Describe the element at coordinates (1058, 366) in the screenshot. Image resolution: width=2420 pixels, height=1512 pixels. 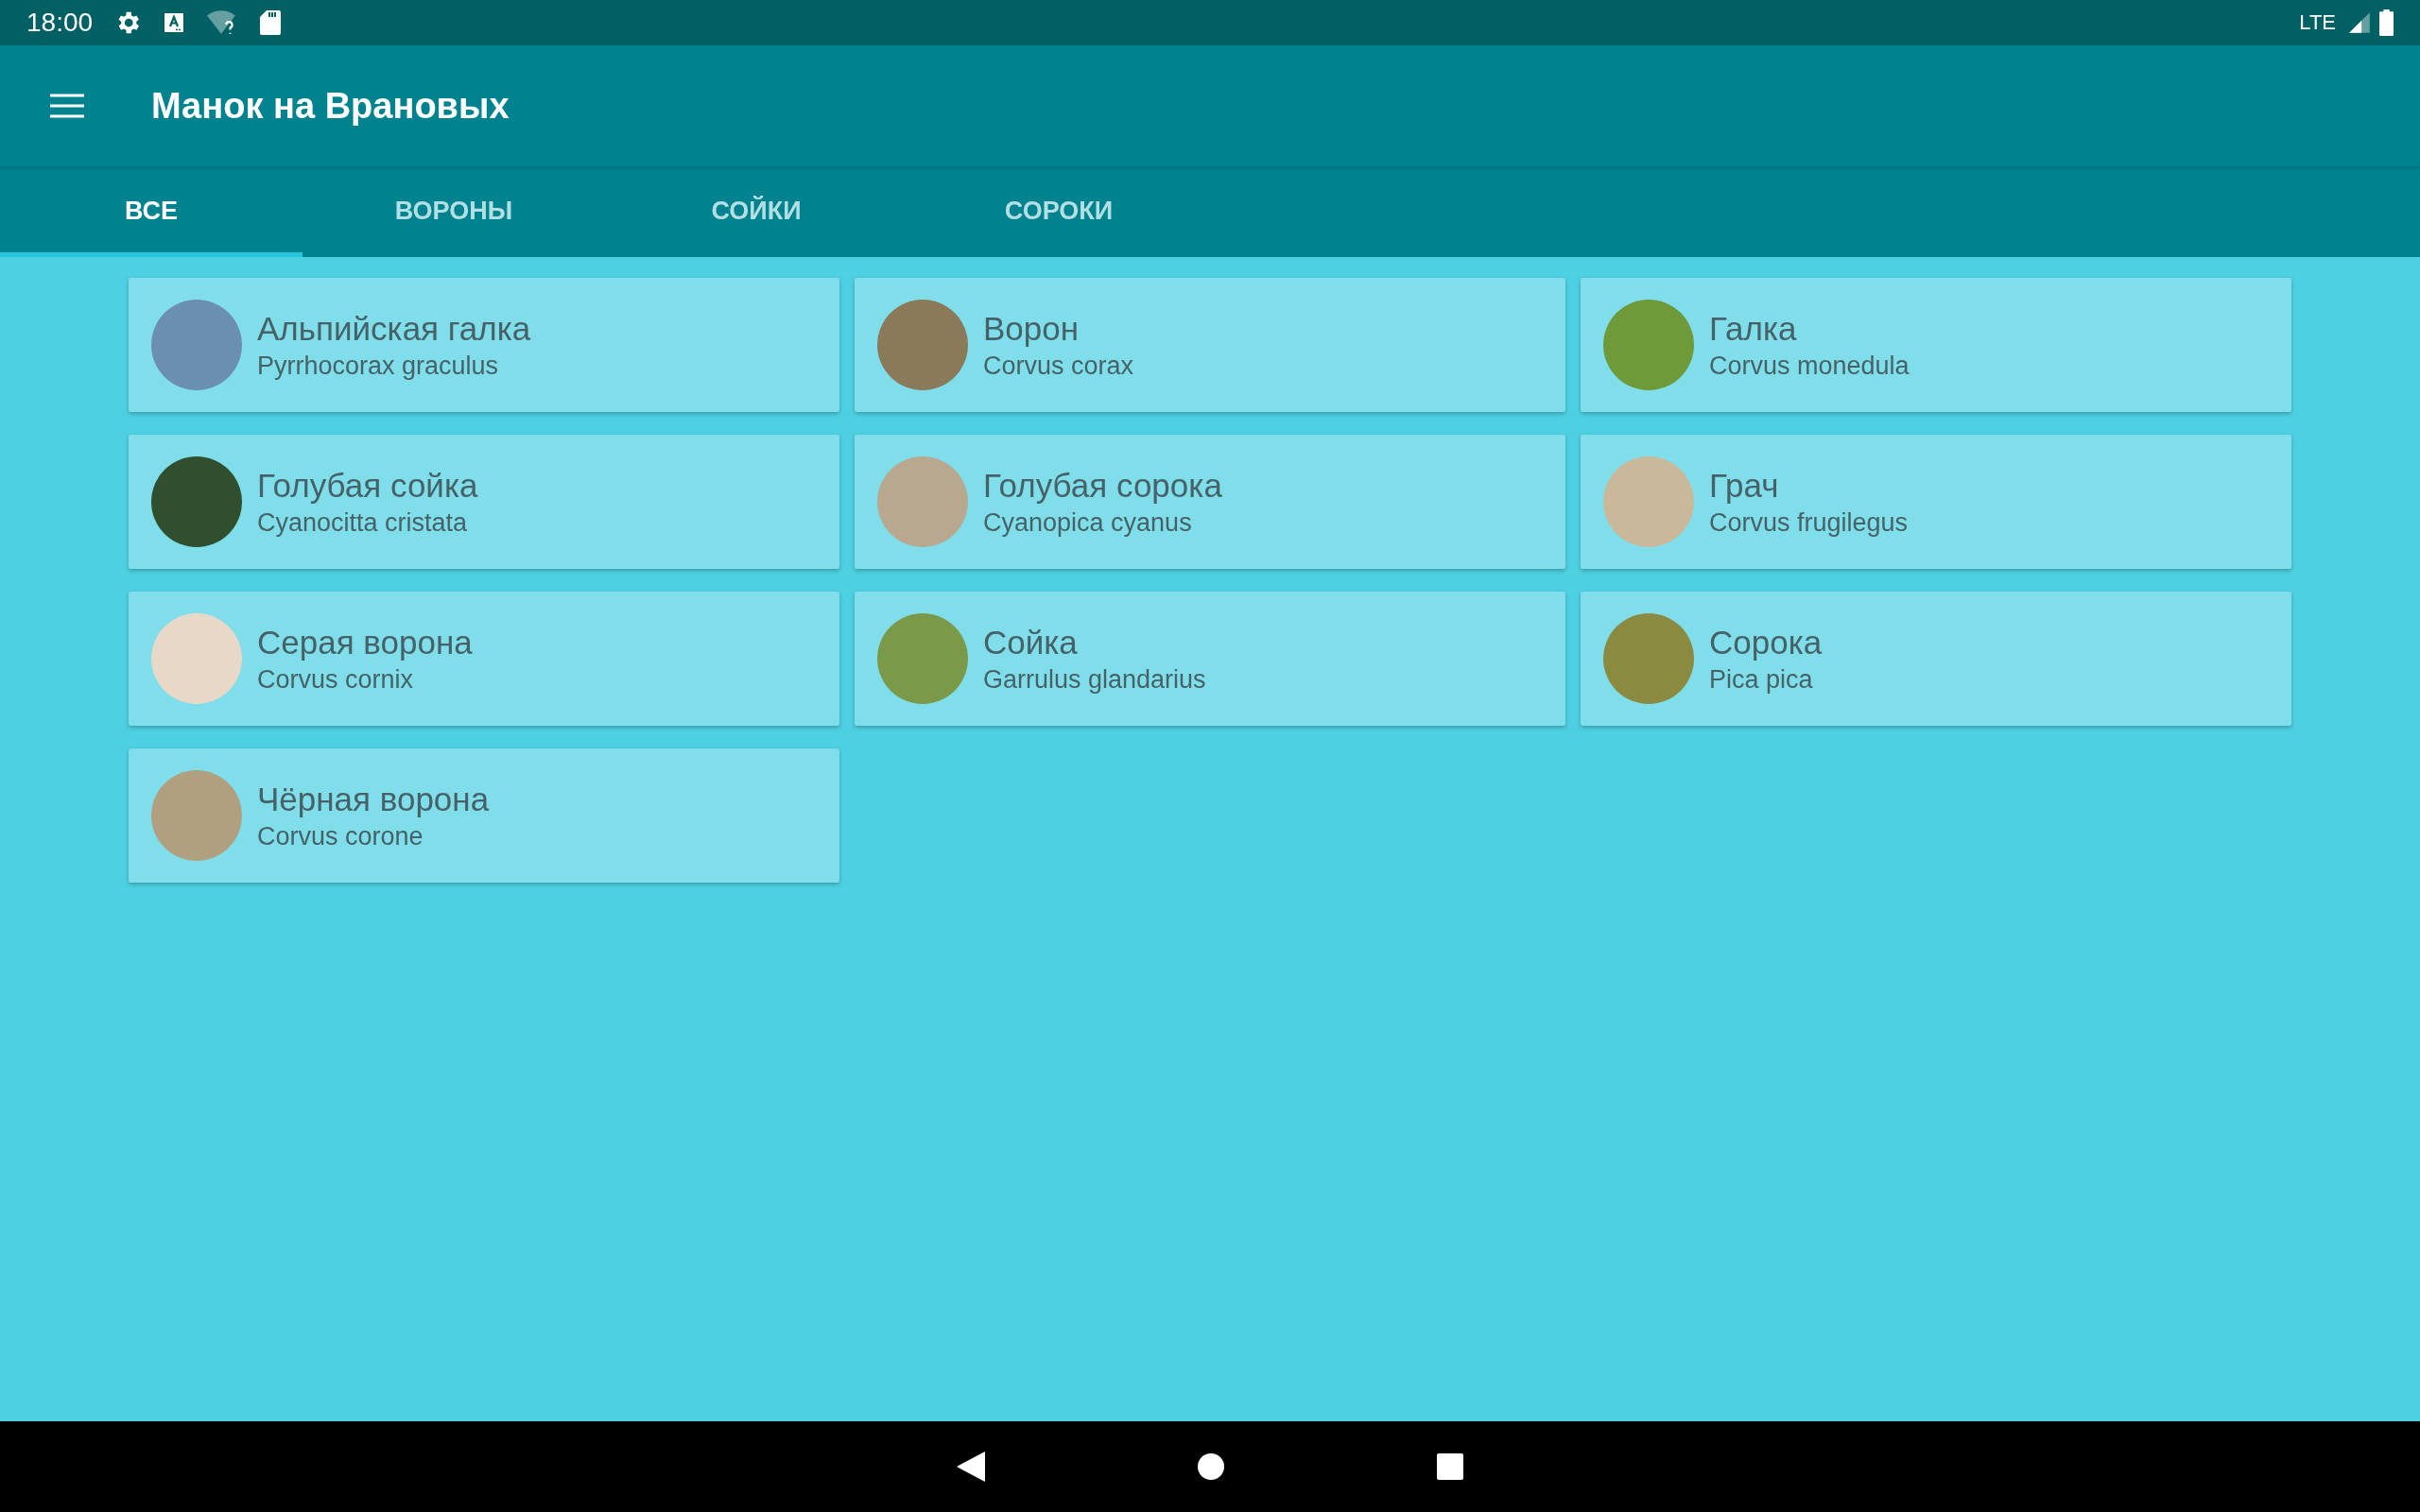
I see `latin-name: Corvus corax` at that location.